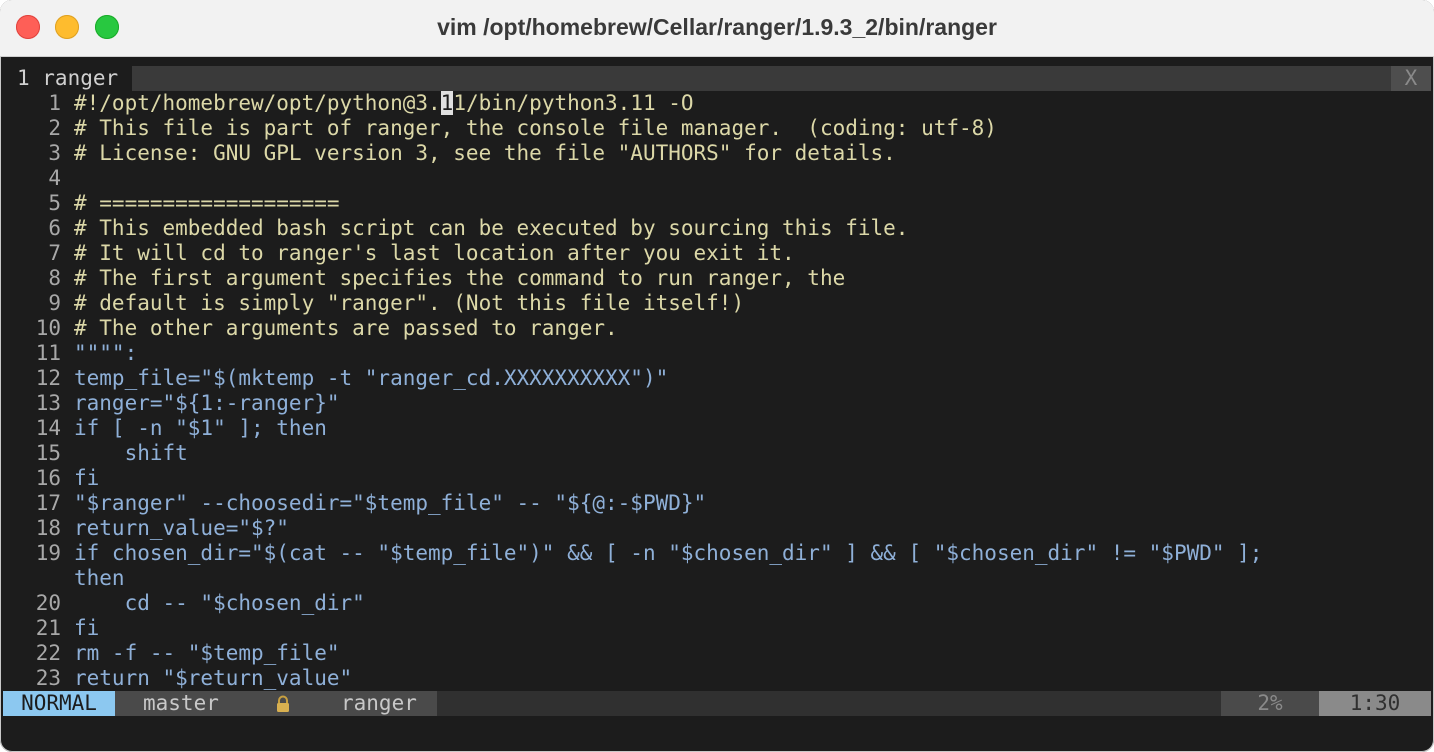  Describe the element at coordinates (48, 328) in the screenshot. I see `line-number: 10` at that location.